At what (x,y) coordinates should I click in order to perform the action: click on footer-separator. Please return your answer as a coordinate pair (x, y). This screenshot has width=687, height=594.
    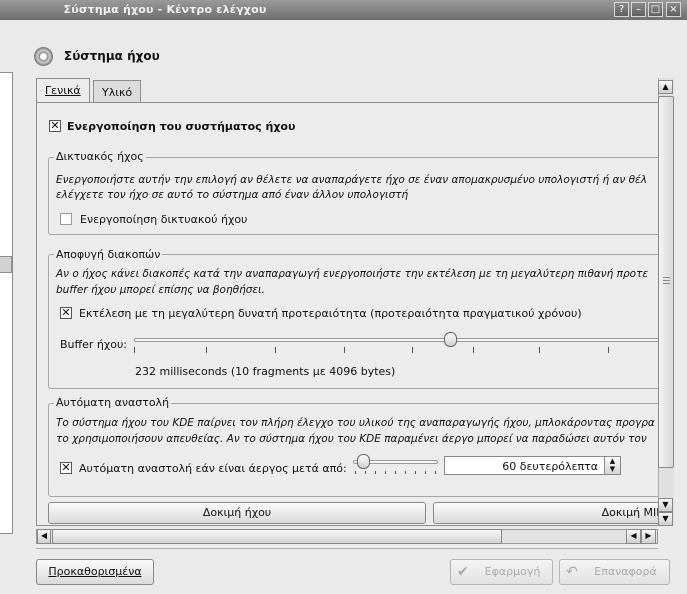
    Looking at the image, I should click on (347, 548).